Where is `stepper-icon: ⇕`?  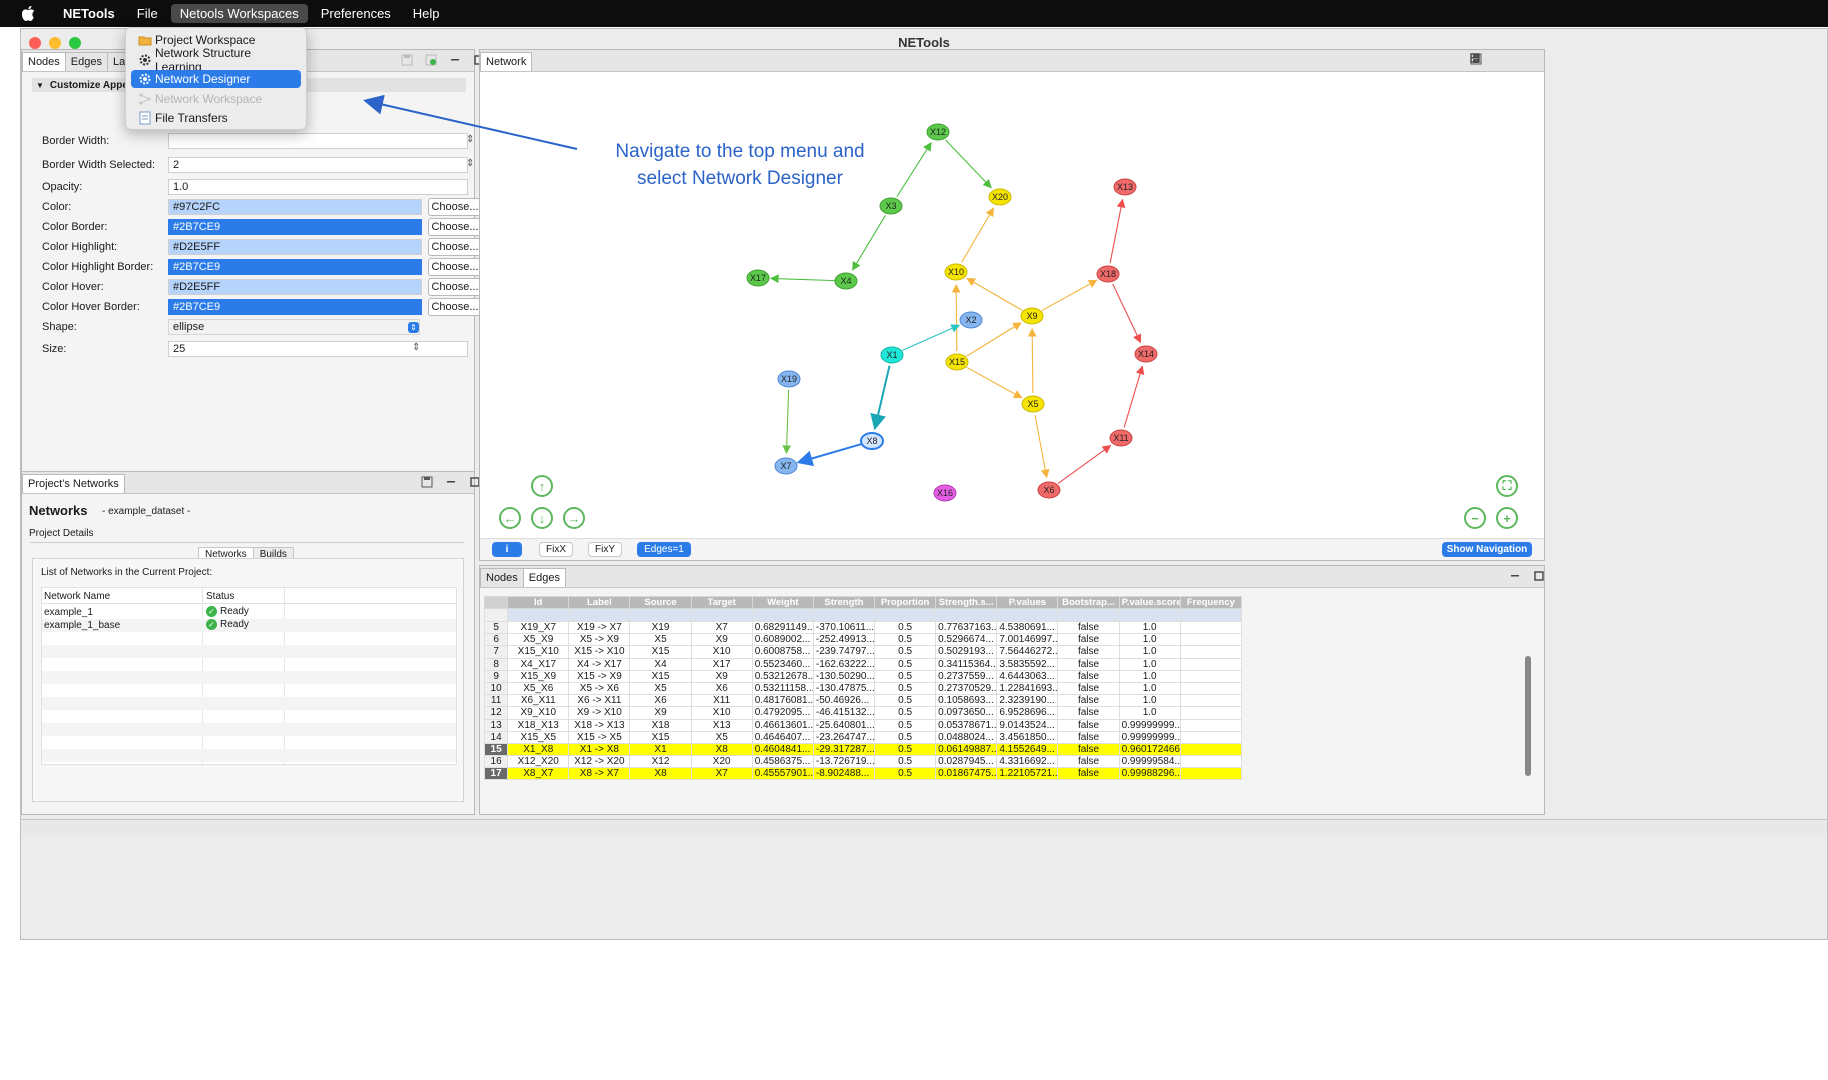 stepper-icon: ⇕ is located at coordinates (416, 347).